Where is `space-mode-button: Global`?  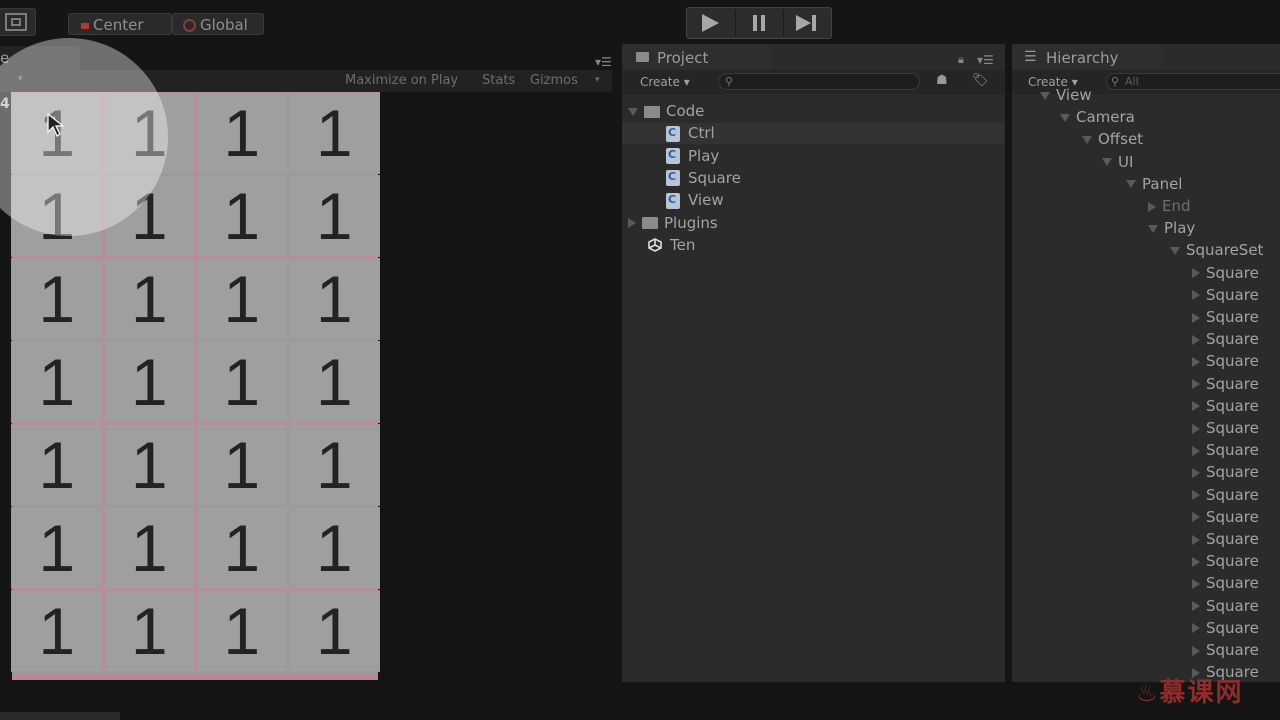
space-mode-button: Global is located at coordinates (218, 24).